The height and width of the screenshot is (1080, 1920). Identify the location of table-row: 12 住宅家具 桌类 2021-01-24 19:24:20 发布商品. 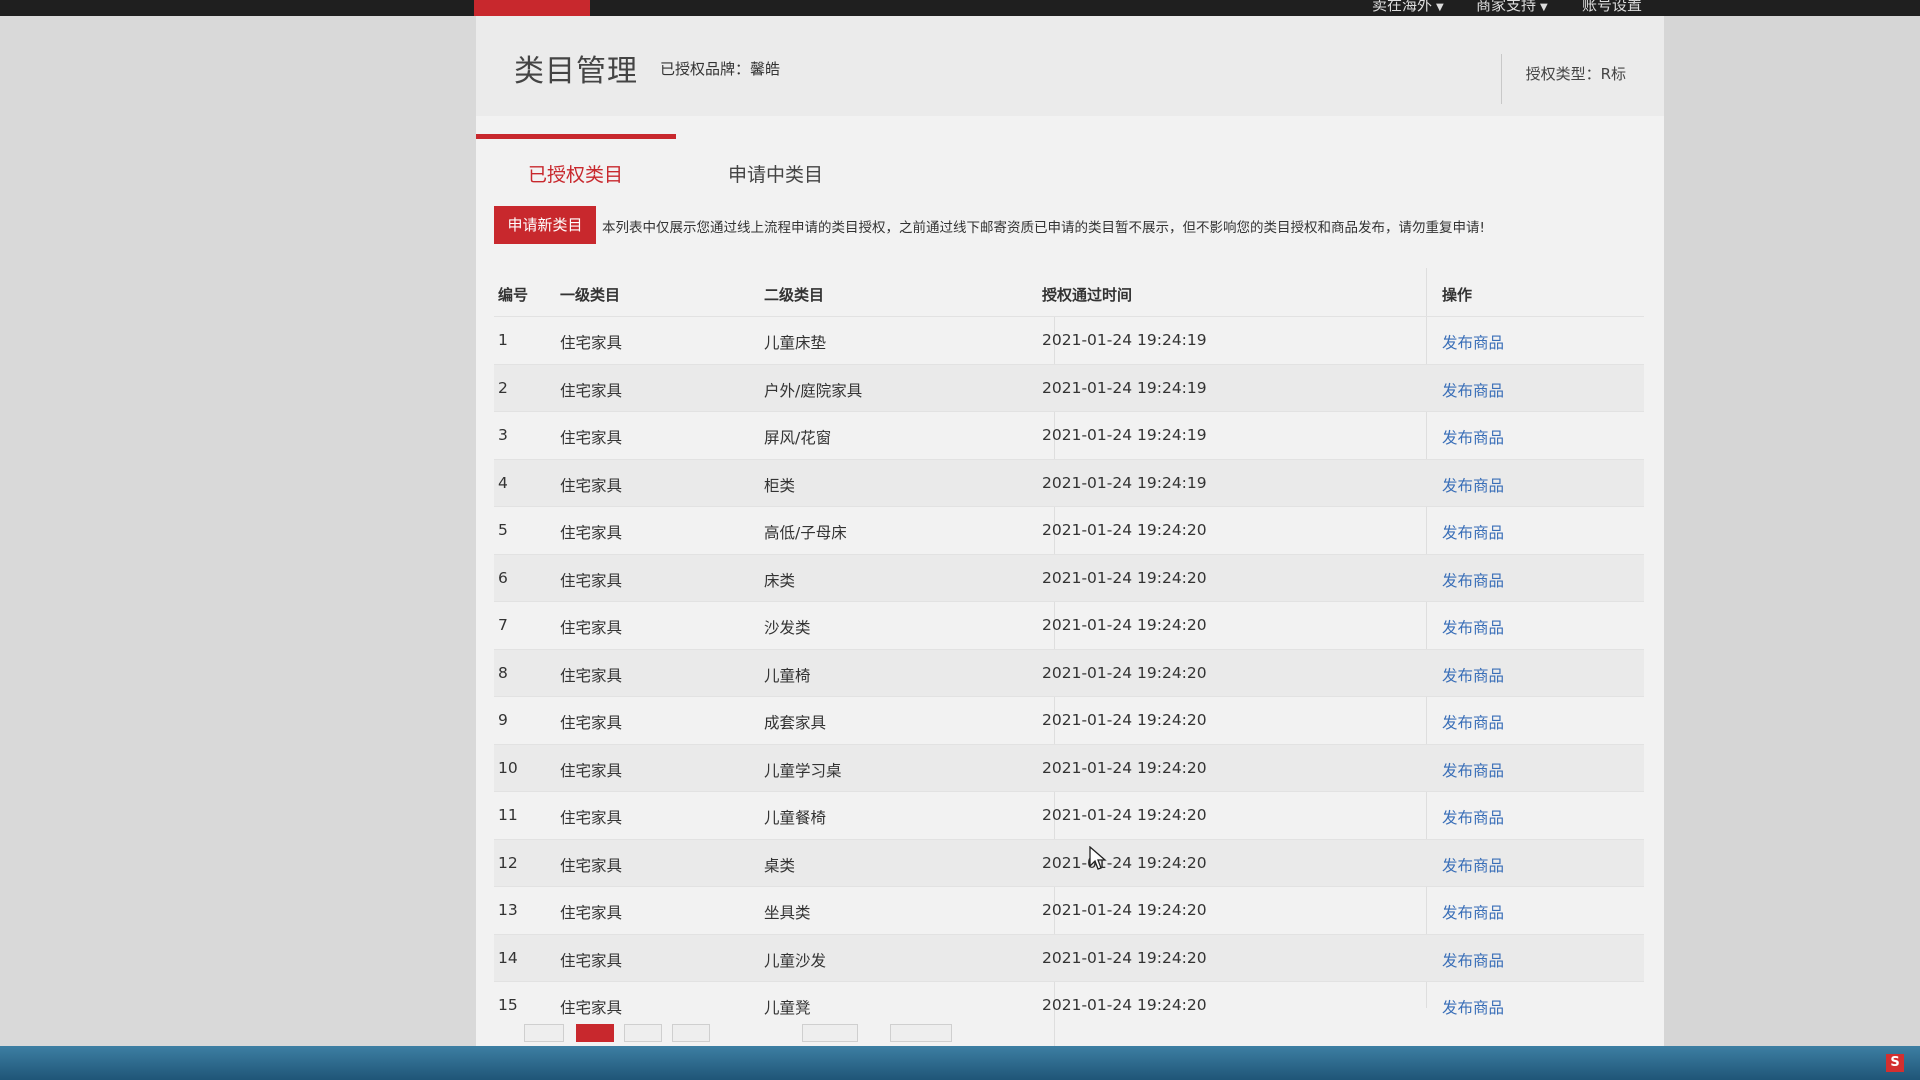
(1069, 862).